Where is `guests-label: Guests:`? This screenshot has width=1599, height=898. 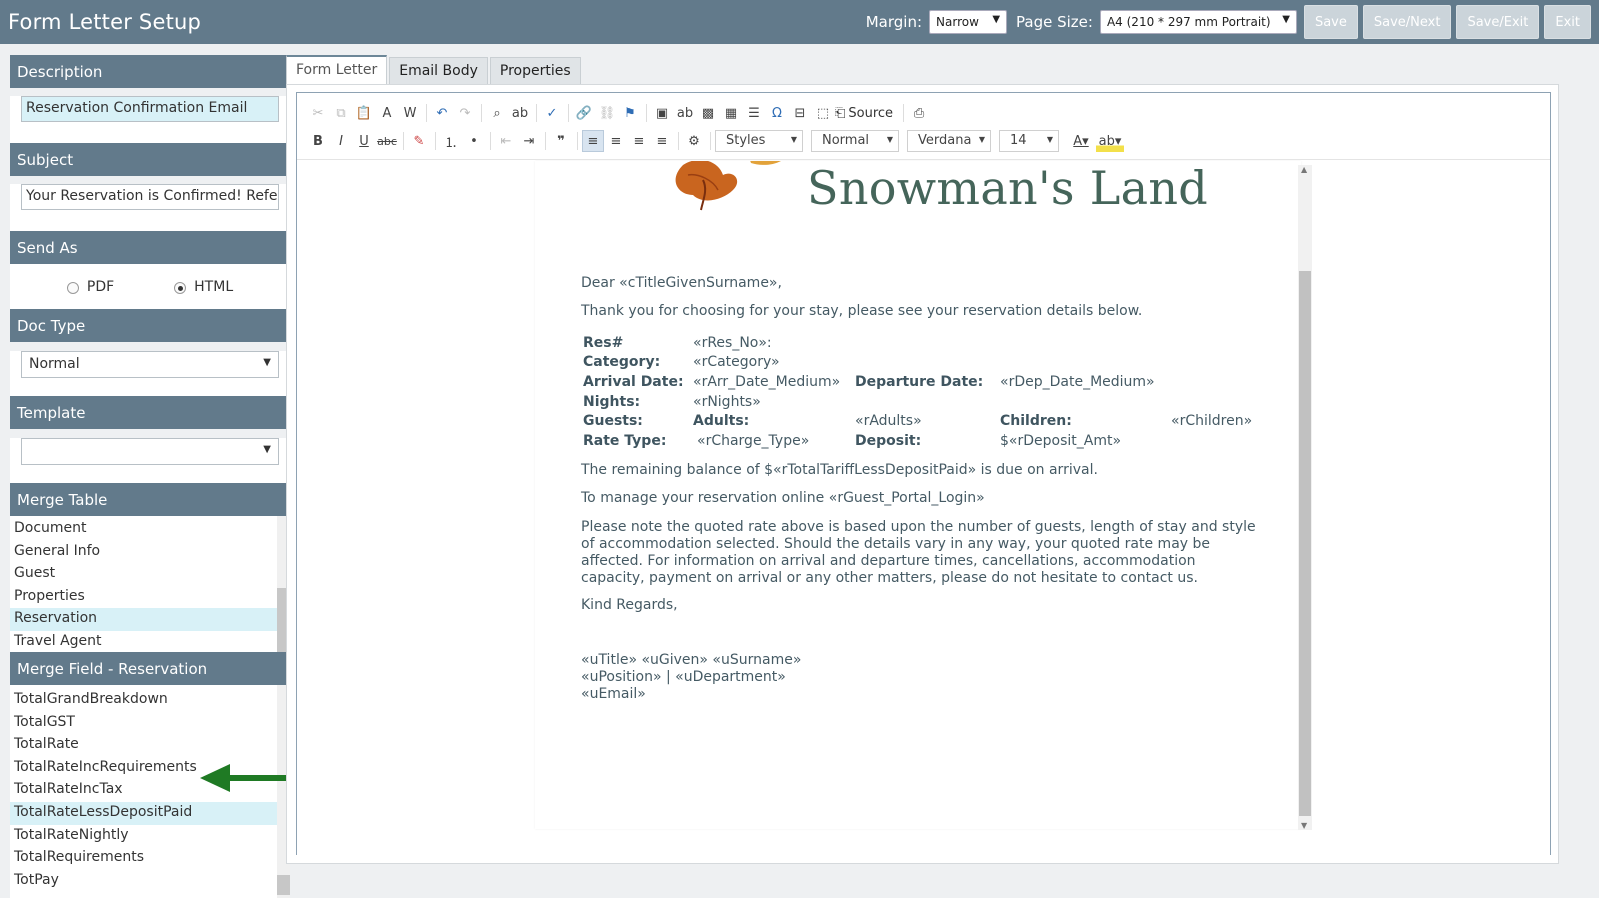 guests-label: Guests: is located at coordinates (613, 421).